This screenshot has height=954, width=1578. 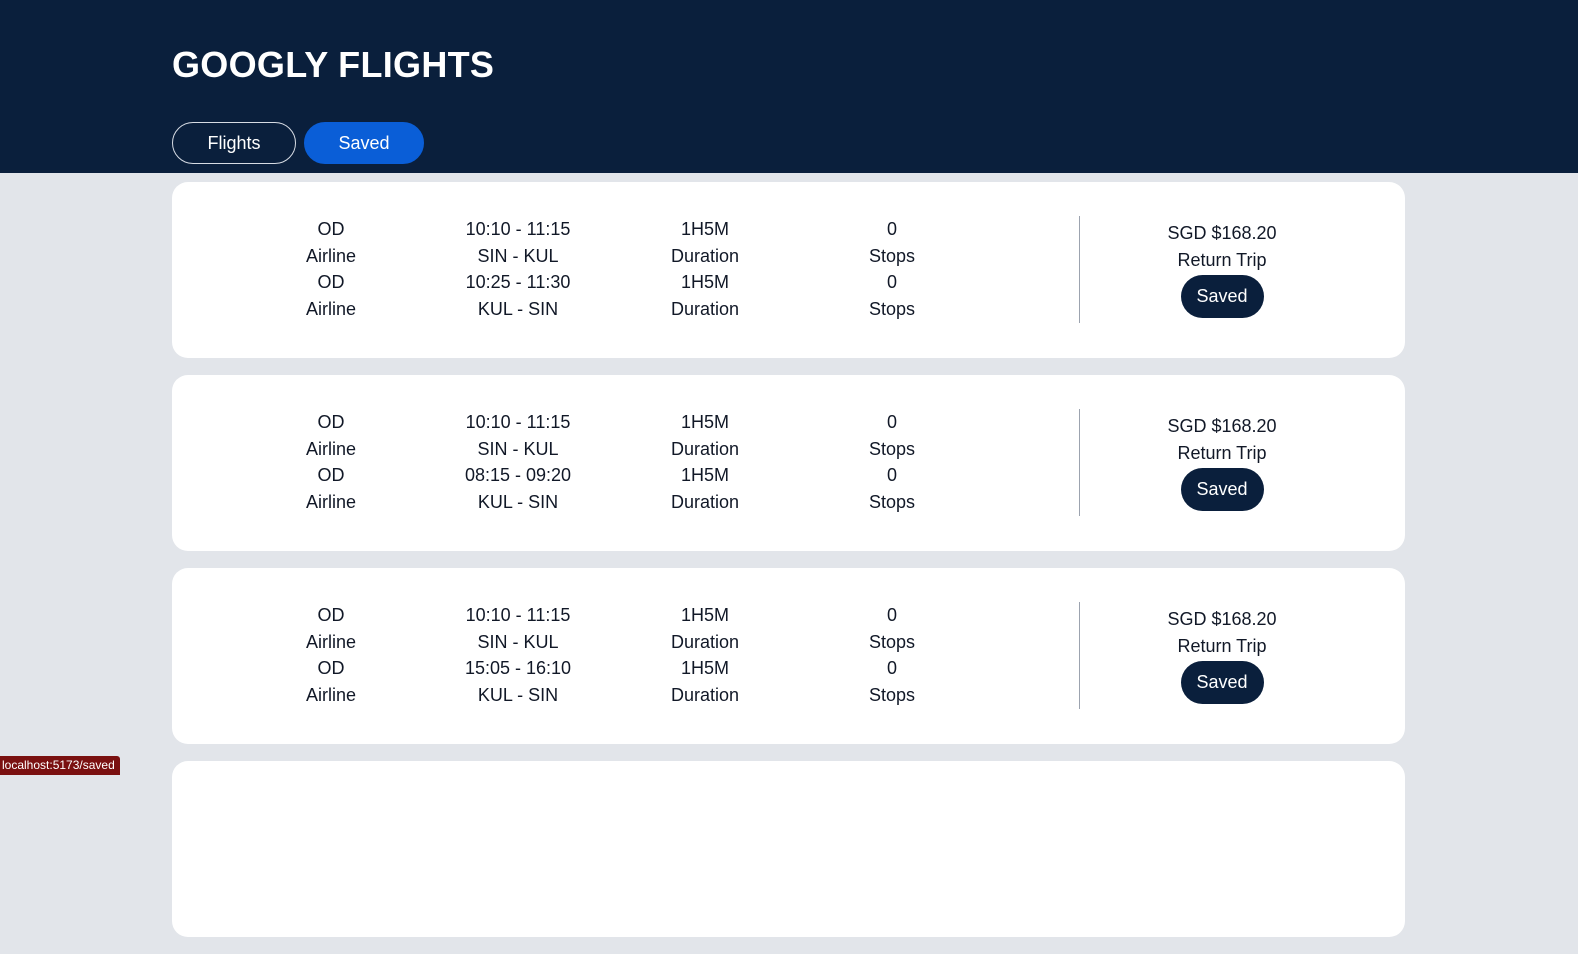 I want to click on schedule-cell: 10:25 - 11:30 KUL - SIN, so click(x=518, y=295).